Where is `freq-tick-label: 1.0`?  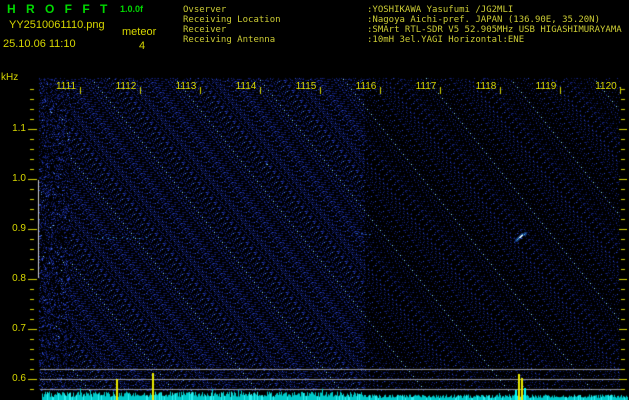
freq-tick-label: 1.0 is located at coordinates (19, 178).